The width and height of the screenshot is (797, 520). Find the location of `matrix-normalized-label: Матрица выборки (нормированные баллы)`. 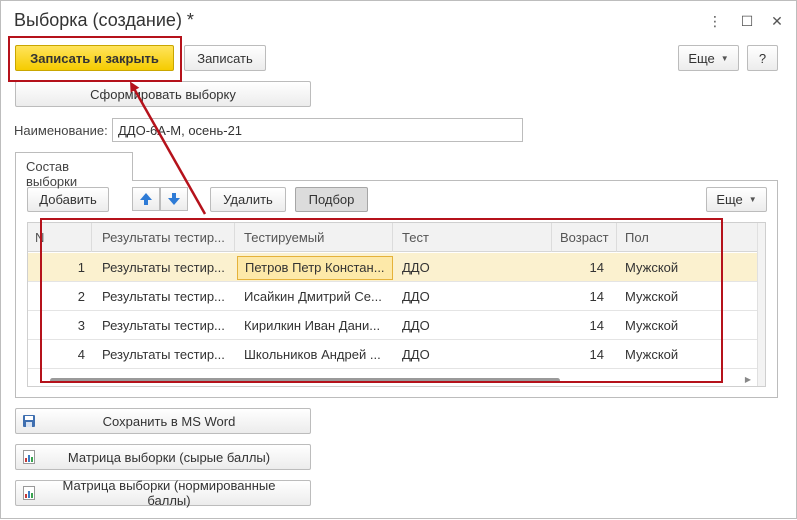

matrix-normalized-label: Матрица выборки (нормированные баллы) is located at coordinates (169, 493).